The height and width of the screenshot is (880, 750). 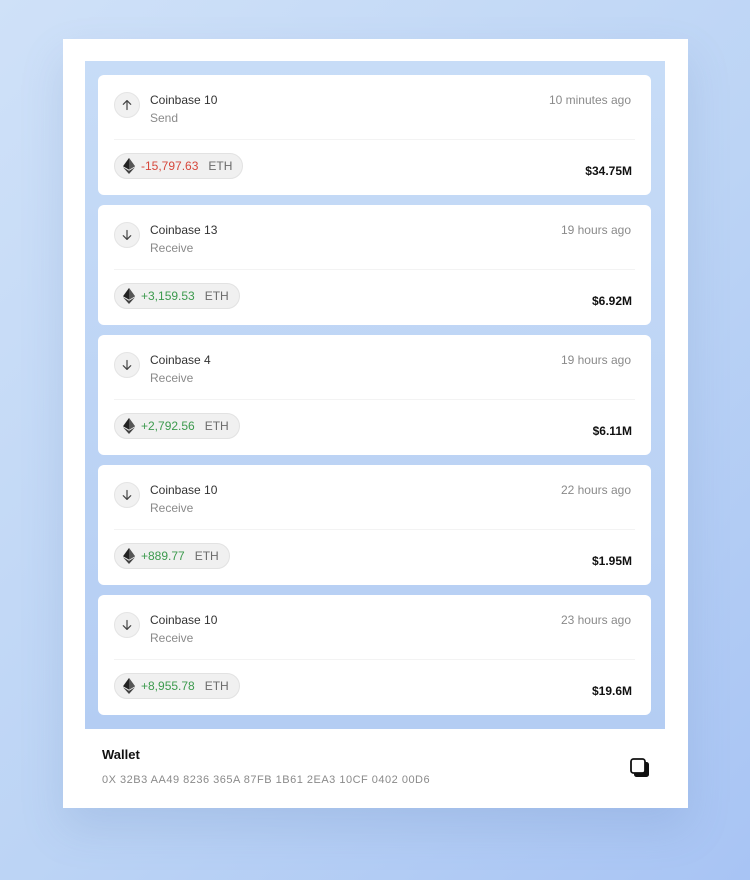 I want to click on usd-value: $1.95M, so click(x=611, y=561).